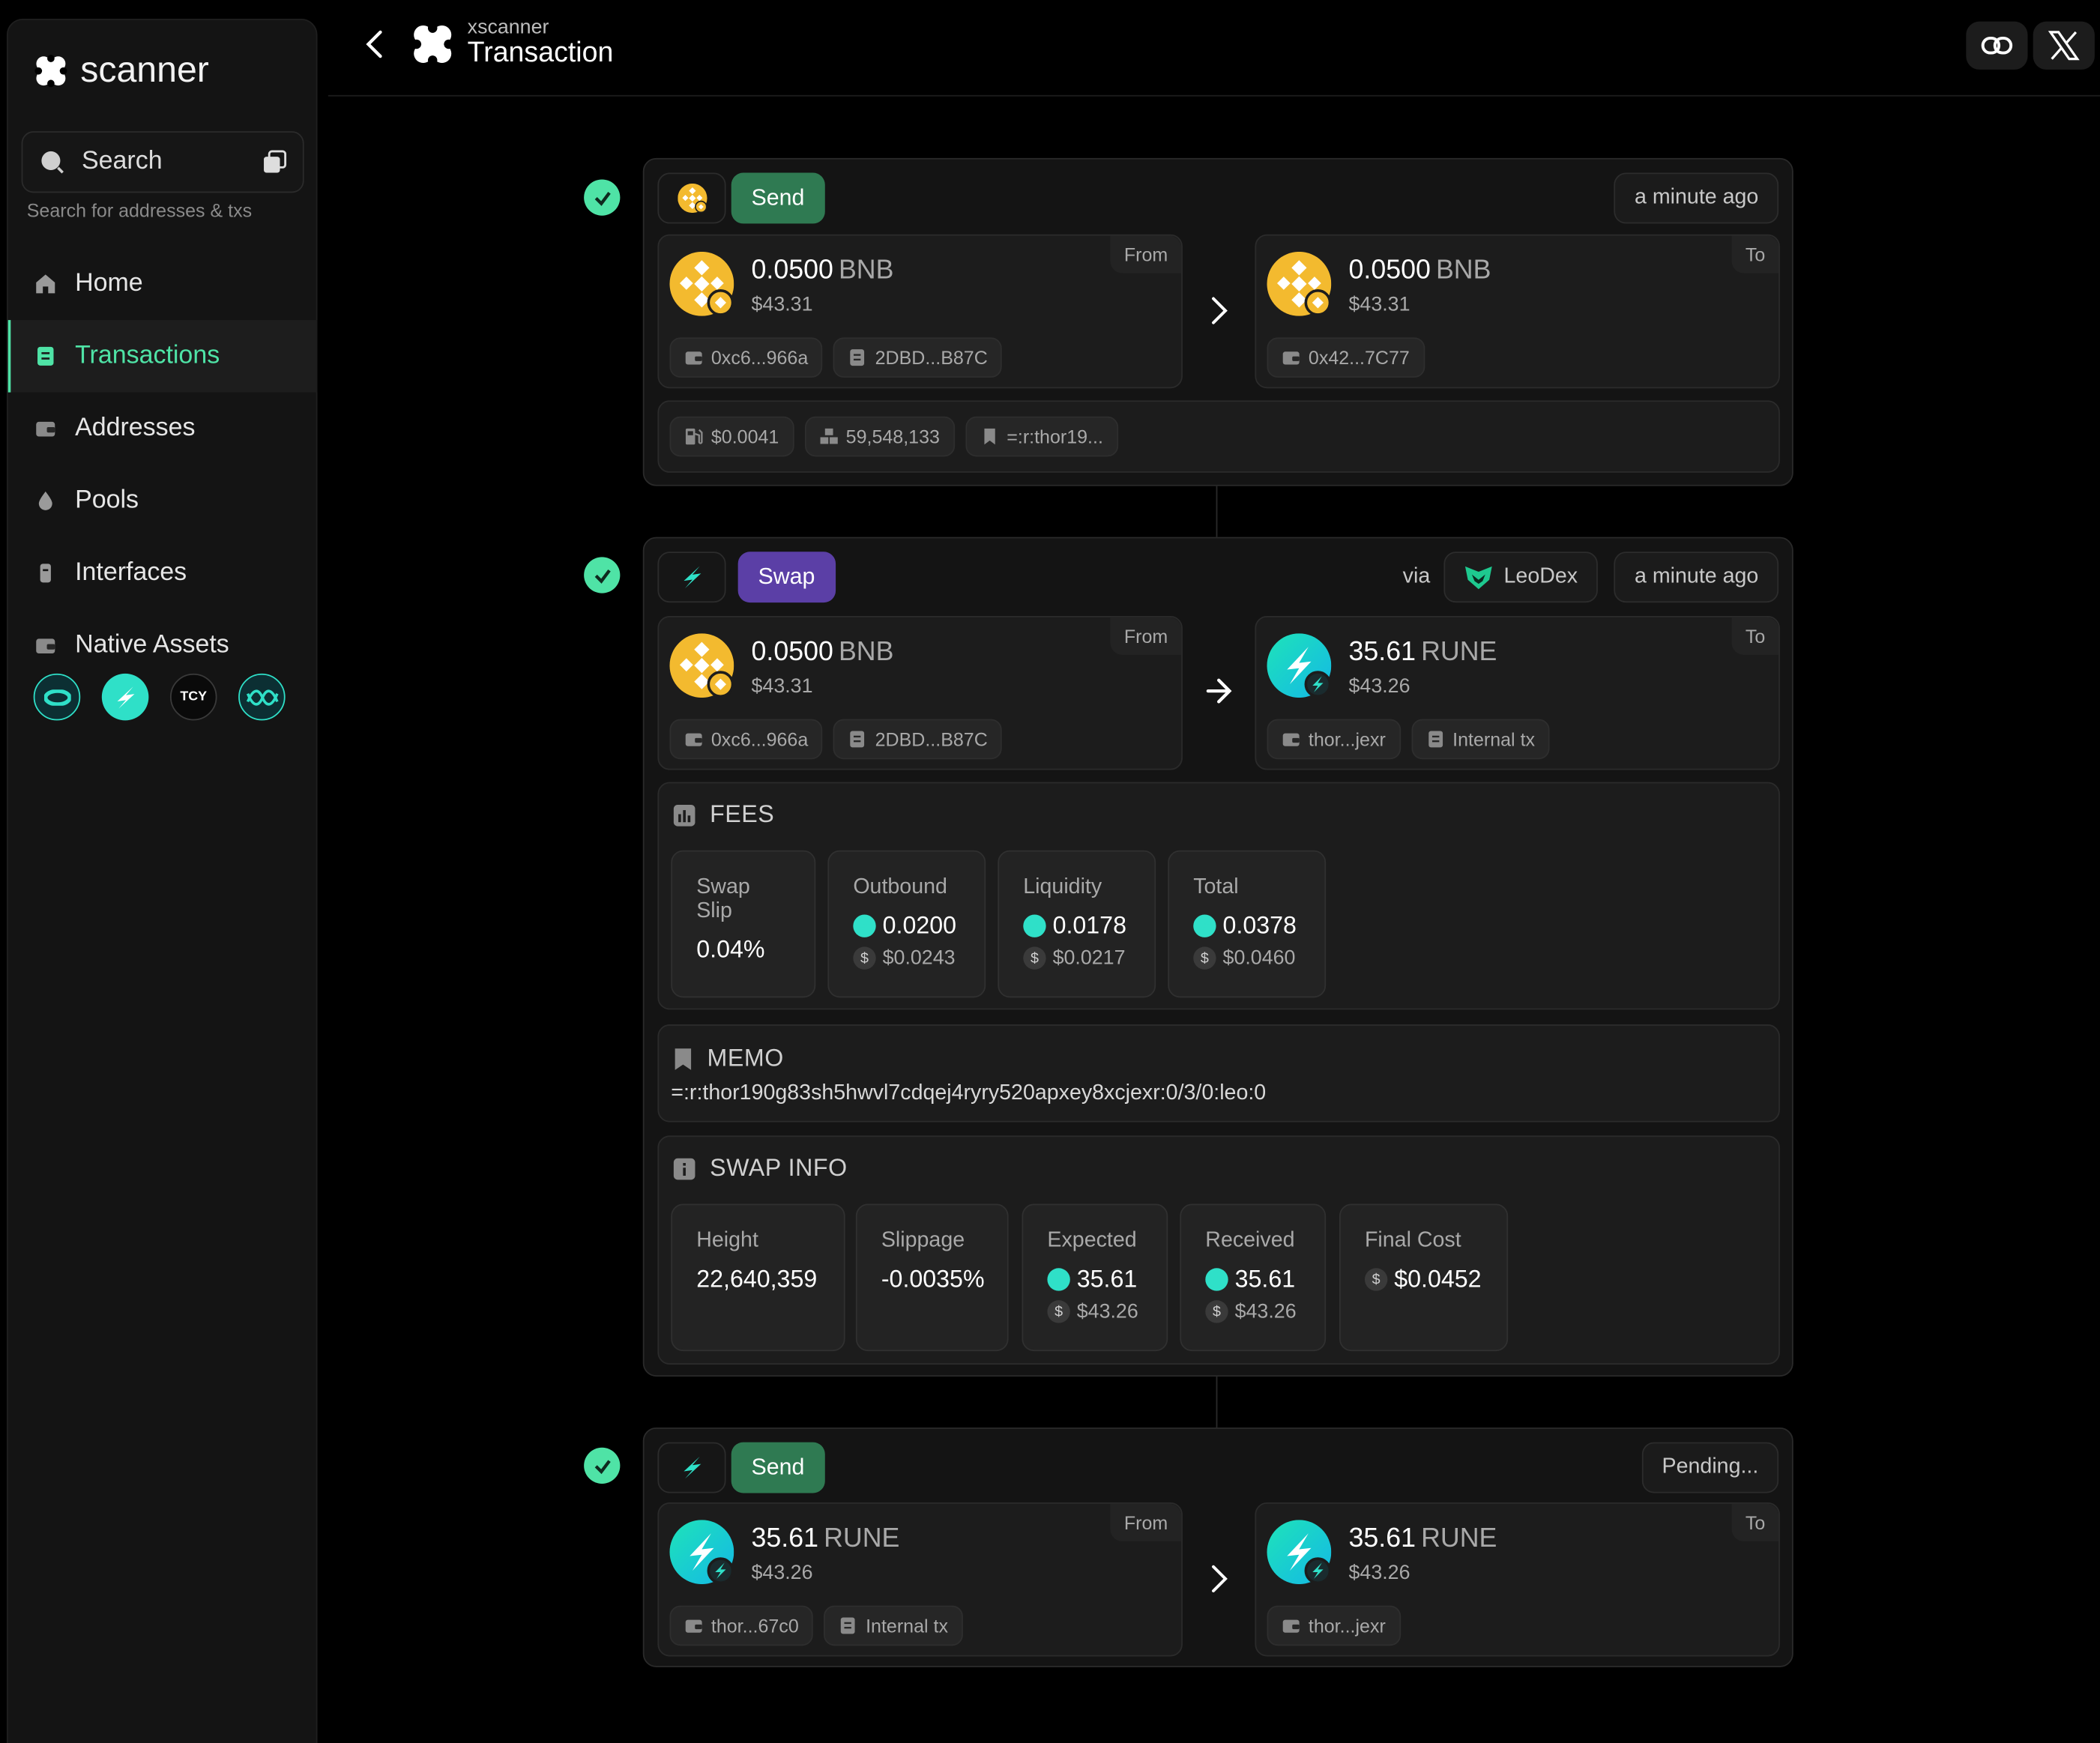 This screenshot has width=2100, height=1743. I want to click on section-header: MEMO, so click(728, 1059).